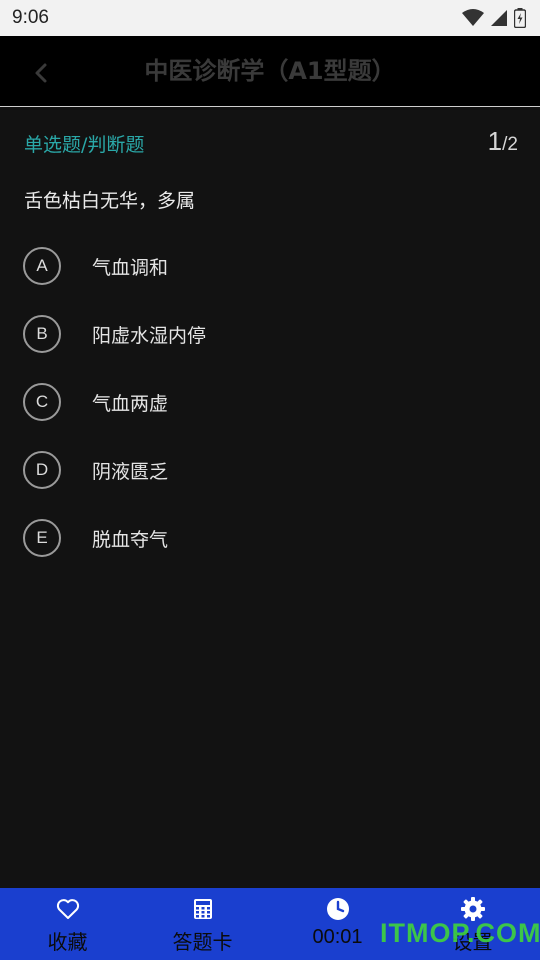 The height and width of the screenshot is (960, 540). Describe the element at coordinates (202, 909) in the screenshot. I see `grid-icon` at that location.